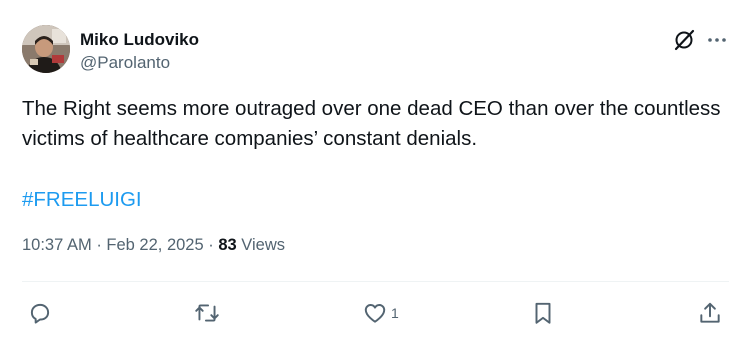  Describe the element at coordinates (684, 40) in the screenshot. I see `grok-icon` at that location.